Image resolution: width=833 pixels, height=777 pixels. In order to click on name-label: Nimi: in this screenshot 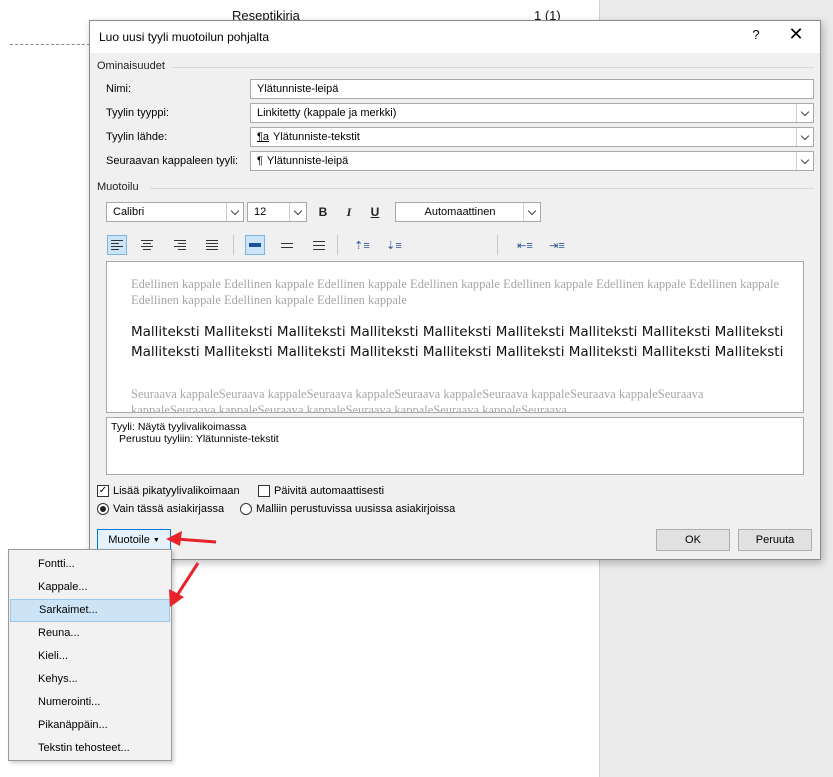, I will do `click(119, 89)`.